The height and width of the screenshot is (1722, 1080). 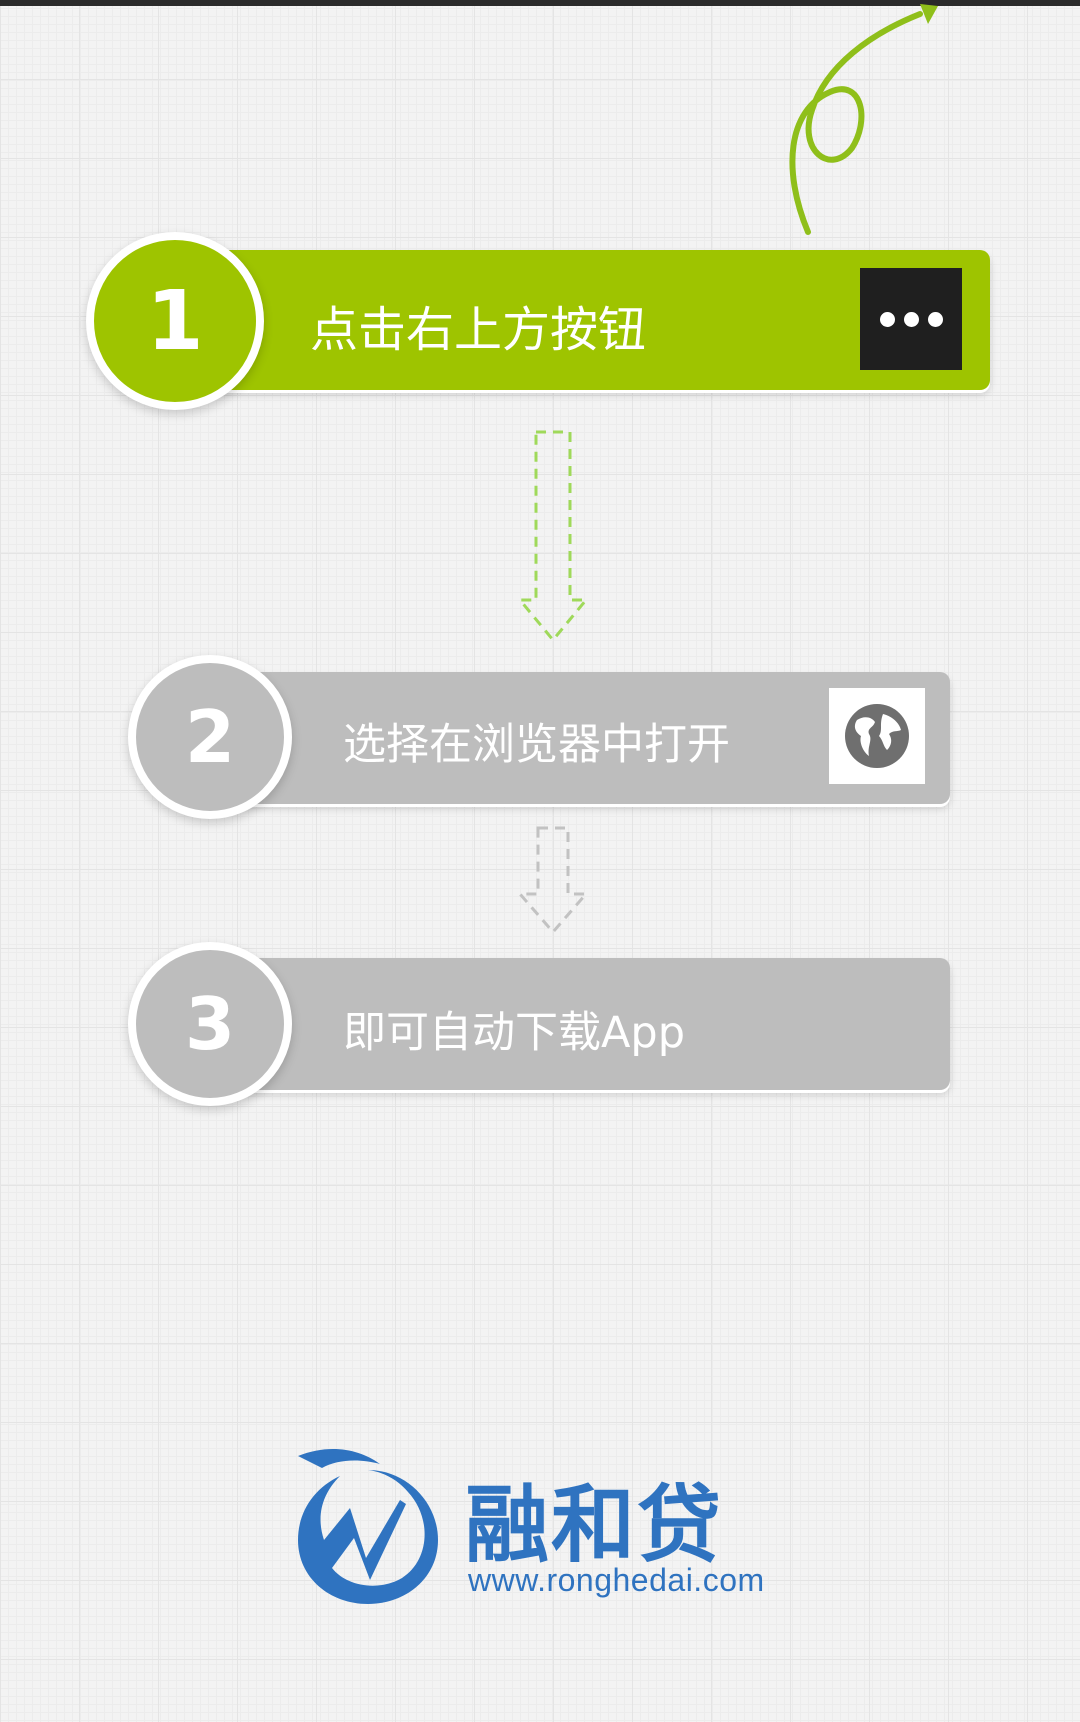 What do you see at coordinates (478, 330) in the screenshot?
I see `step-1-label: 点击右上方按钮` at bounding box center [478, 330].